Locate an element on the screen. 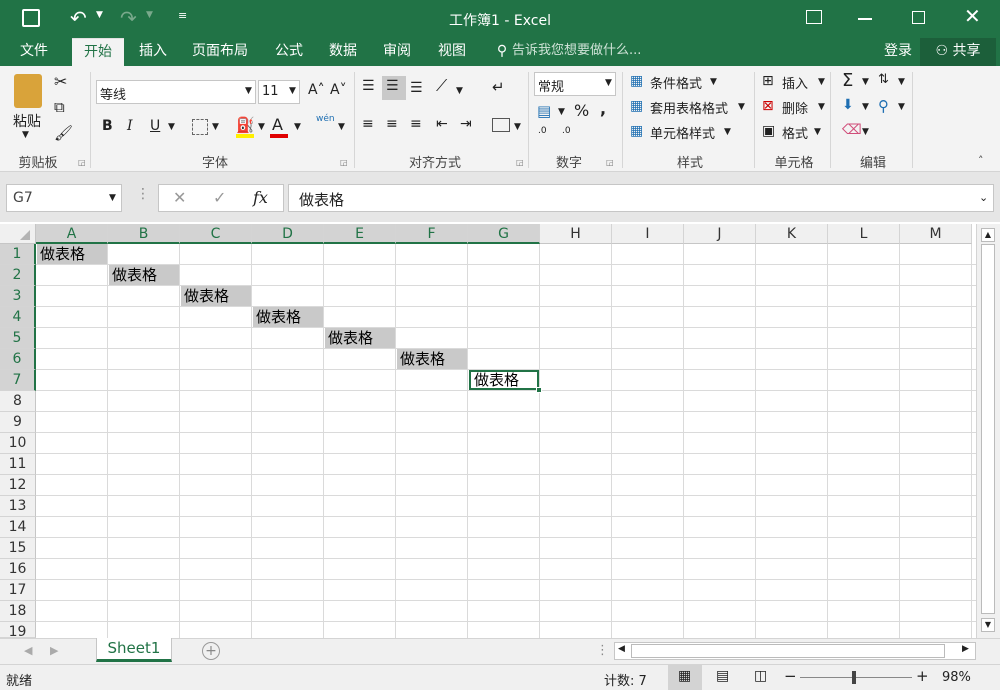 This screenshot has width=1000, height=690. zoom-slider-handle is located at coordinates (854, 677).